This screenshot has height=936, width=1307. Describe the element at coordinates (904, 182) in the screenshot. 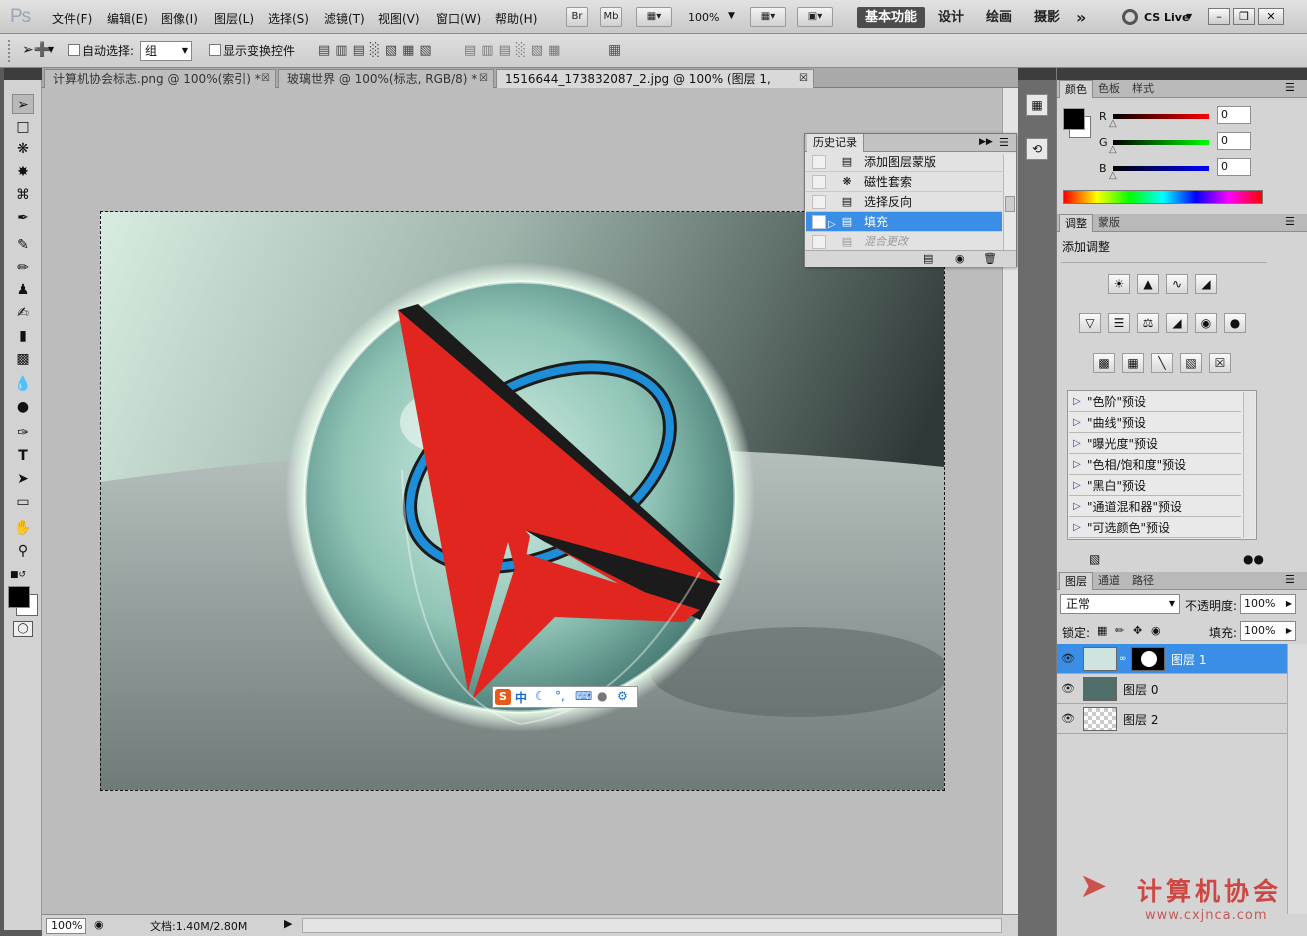

I see `history-item: ❋ 磁性套索` at that location.